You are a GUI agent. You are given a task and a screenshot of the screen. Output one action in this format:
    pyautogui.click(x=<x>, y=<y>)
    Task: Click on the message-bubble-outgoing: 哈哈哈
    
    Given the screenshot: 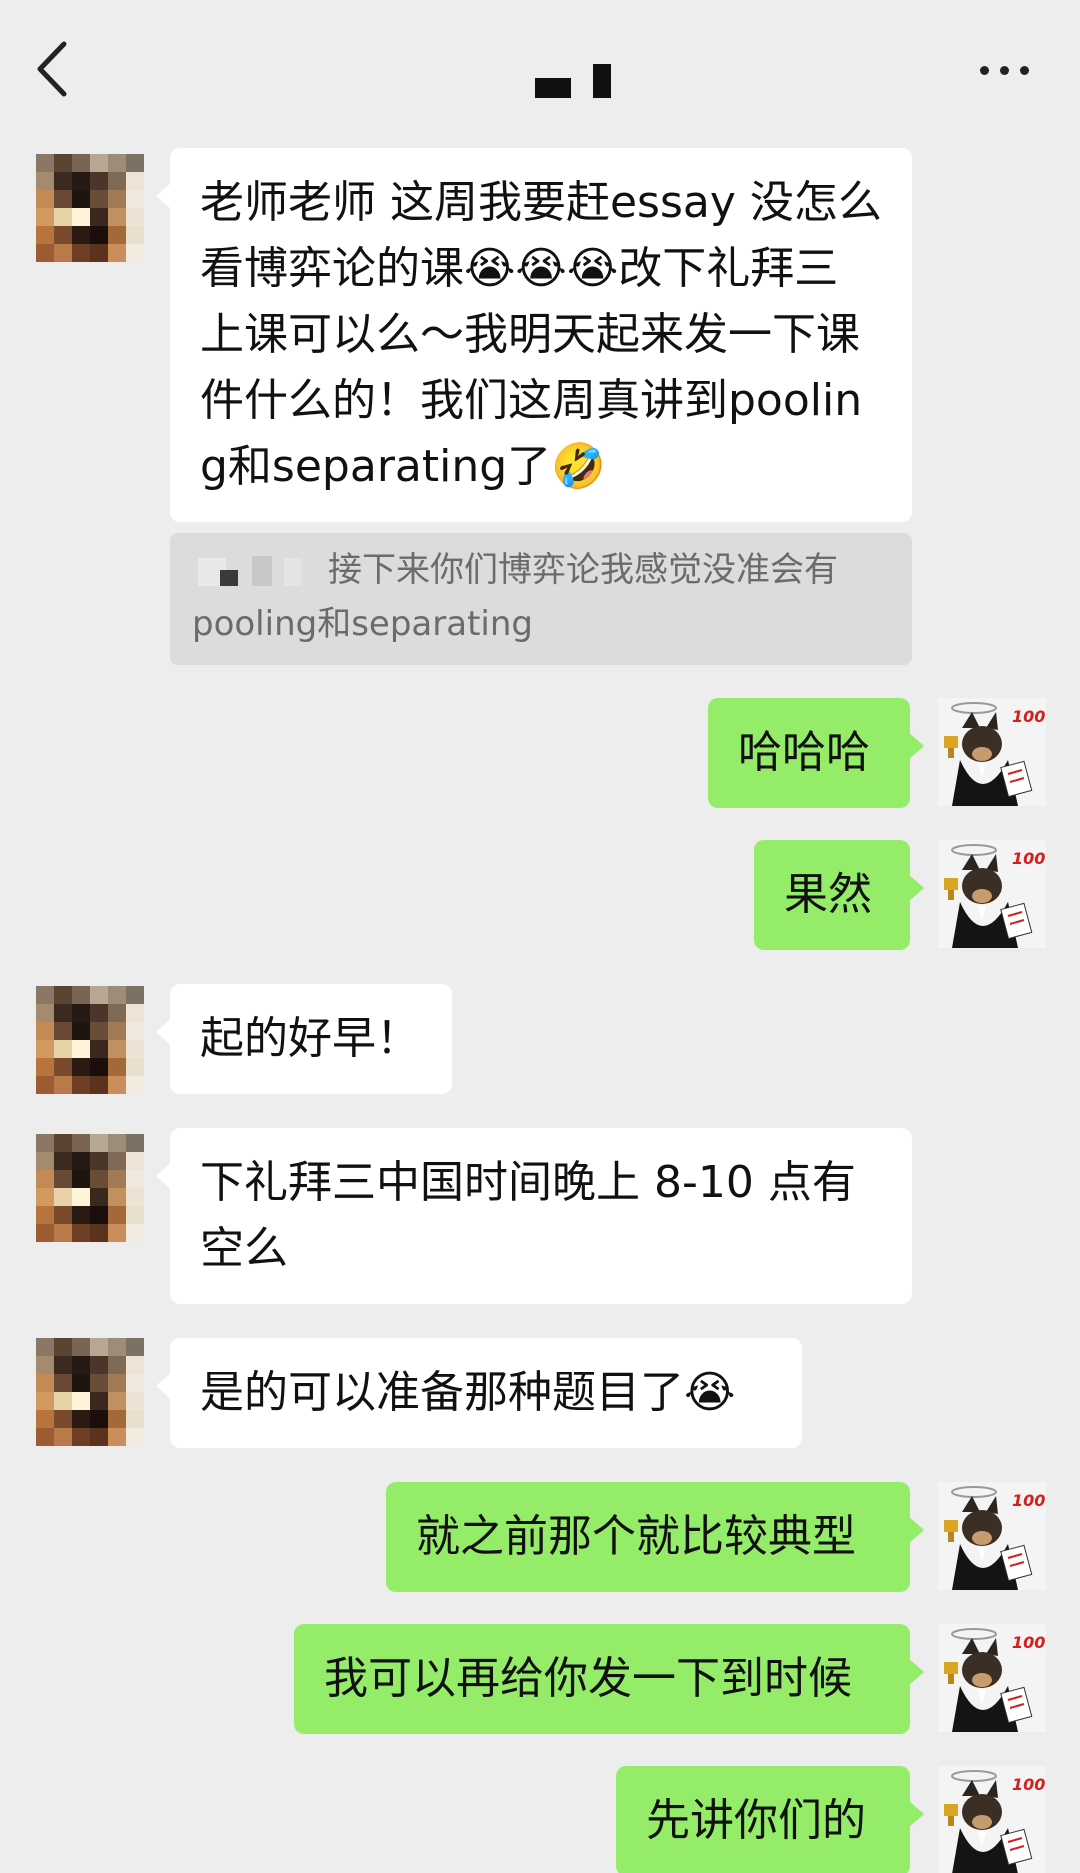 What is the action you would take?
    pyautogui.click(x=816, y=753)
    